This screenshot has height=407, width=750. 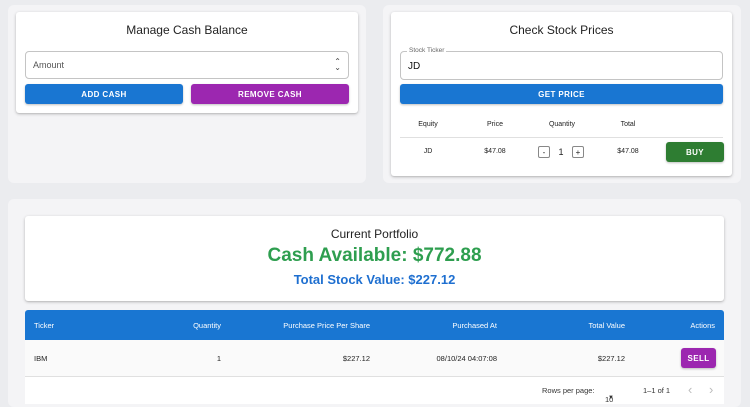 I want to click on cash-available-text: Cash Available: $772.88, so click(x=374, y=255).